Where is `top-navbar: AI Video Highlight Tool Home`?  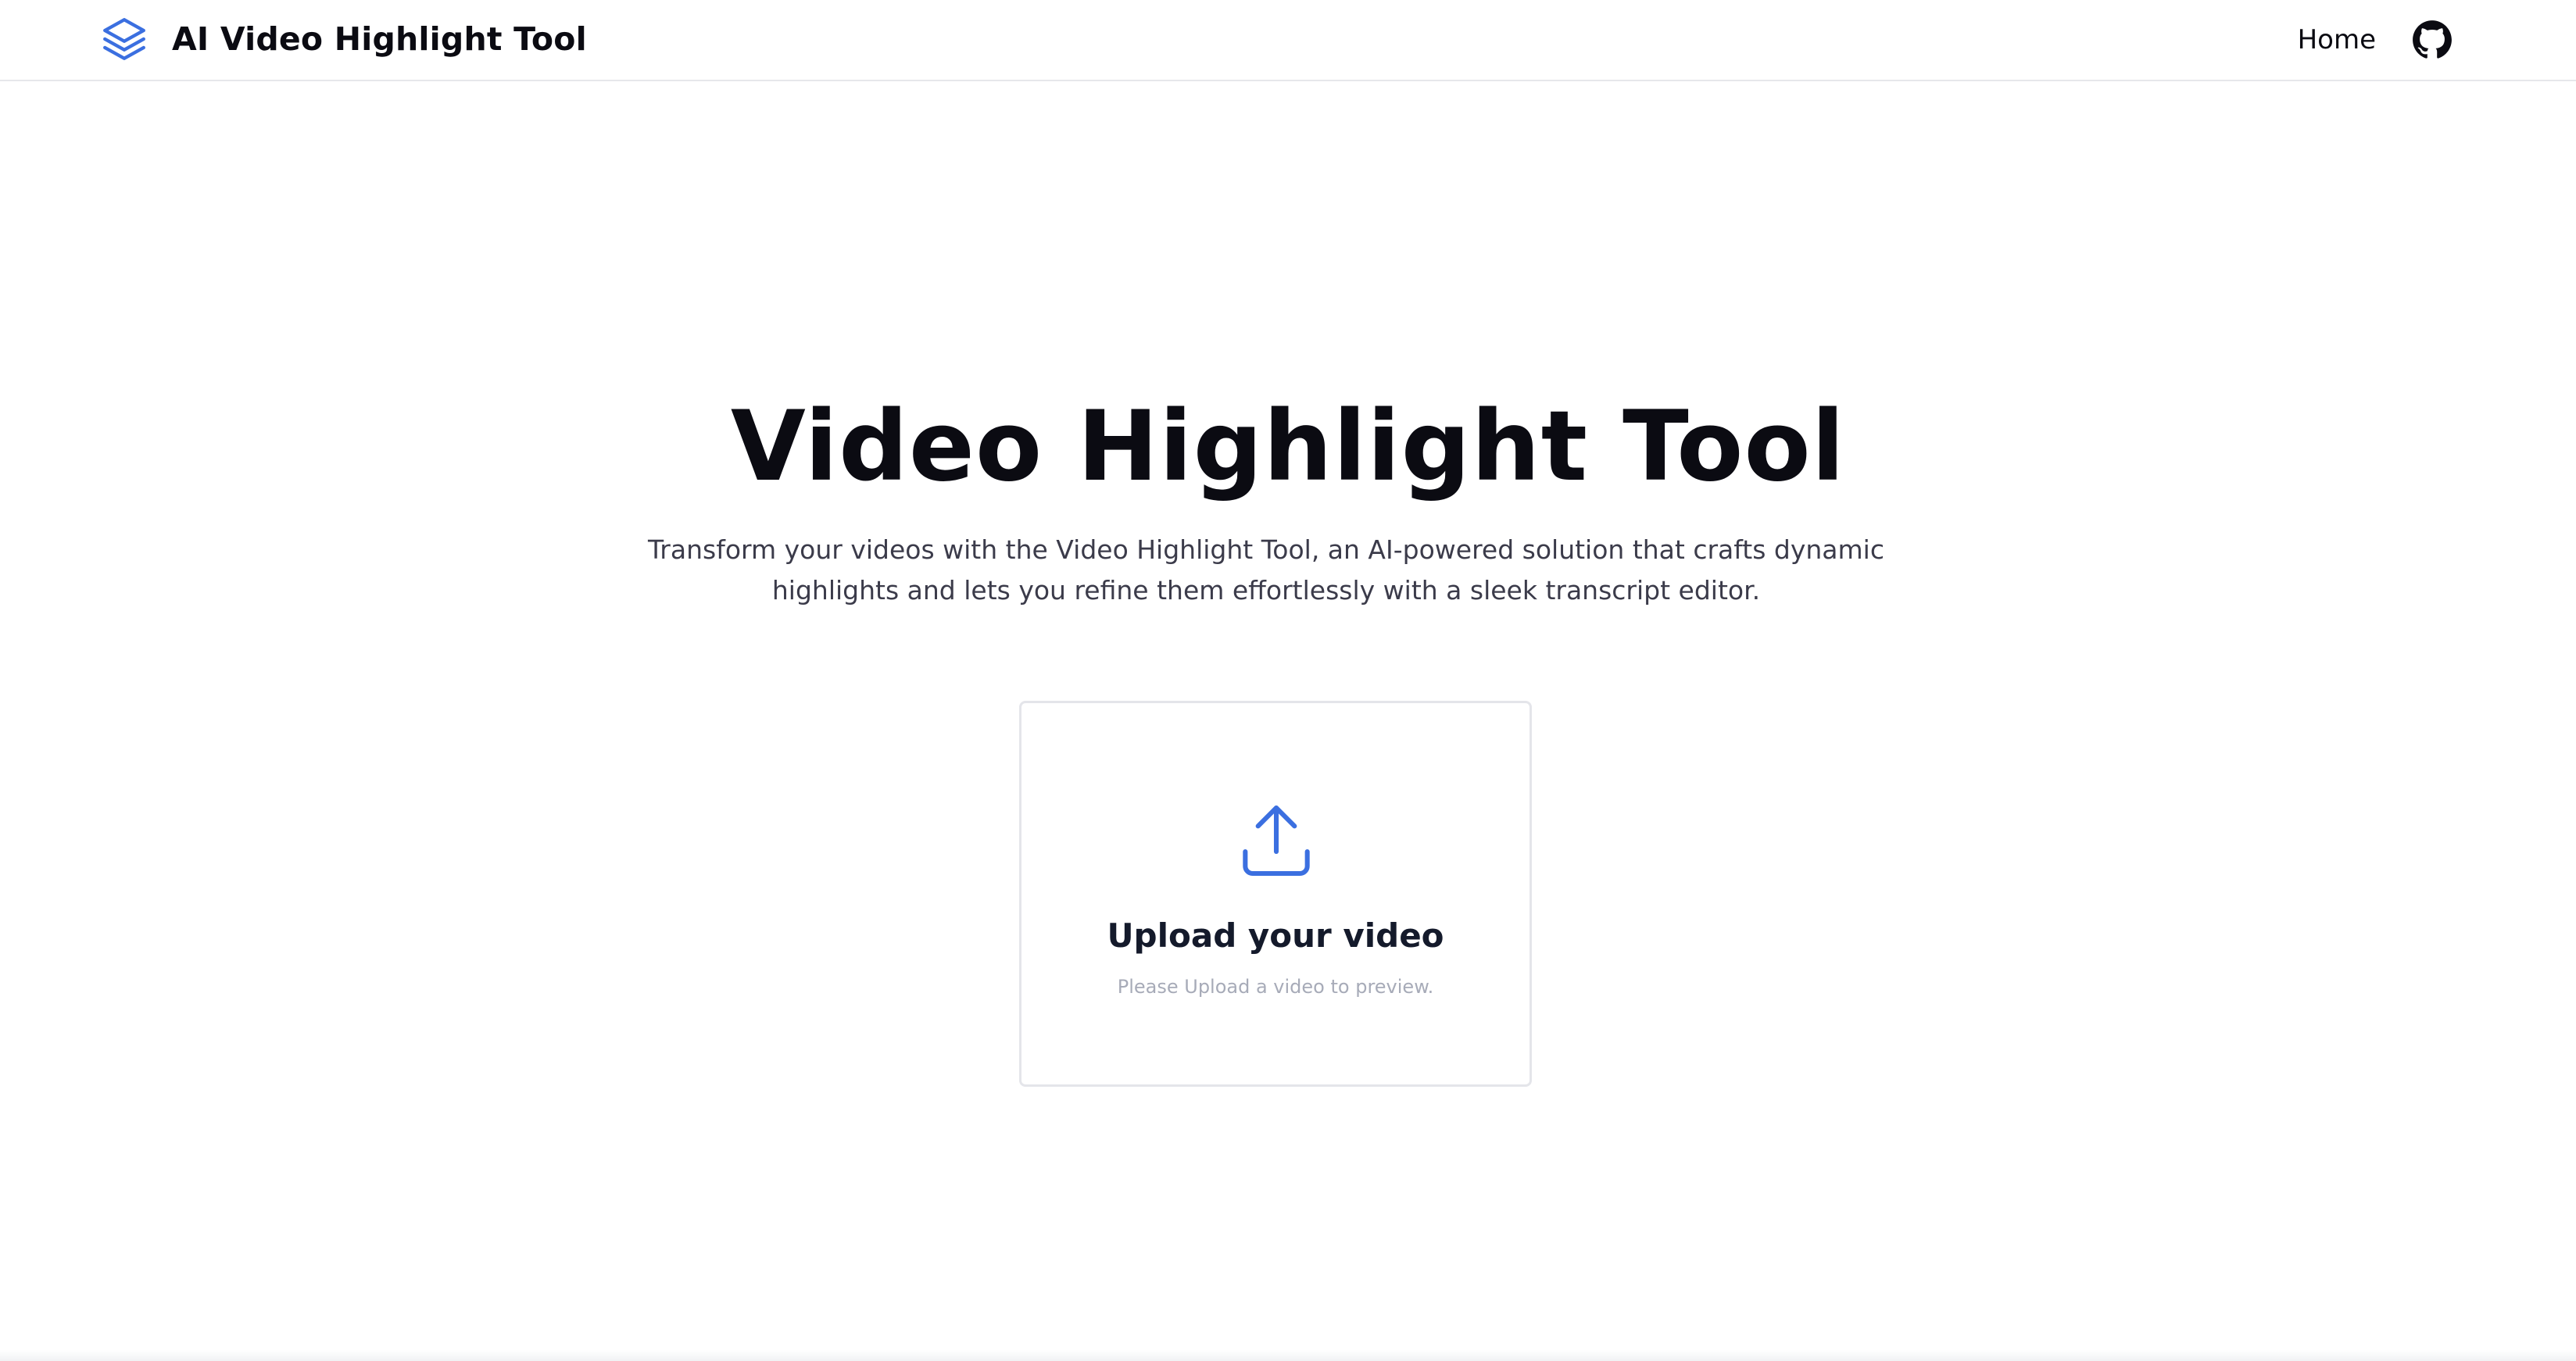
top-navbar: AI Video Highlight Tool Home is located at coordinates (1288, 40).